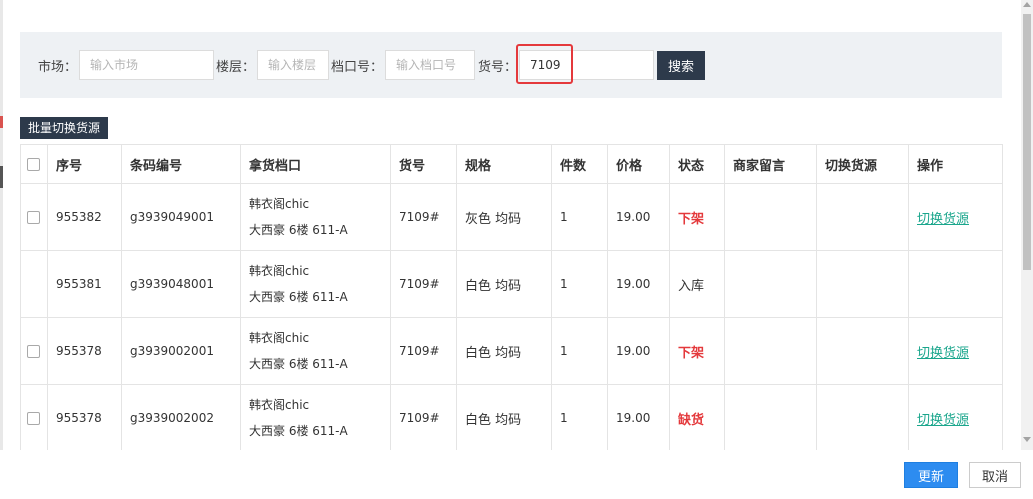 This screenshot has width=1033, height=499. What do you see at coordinates (315, 164) in the screenshot?
I see `header-stall: 拿货档口` at bounding box center [315, 164].